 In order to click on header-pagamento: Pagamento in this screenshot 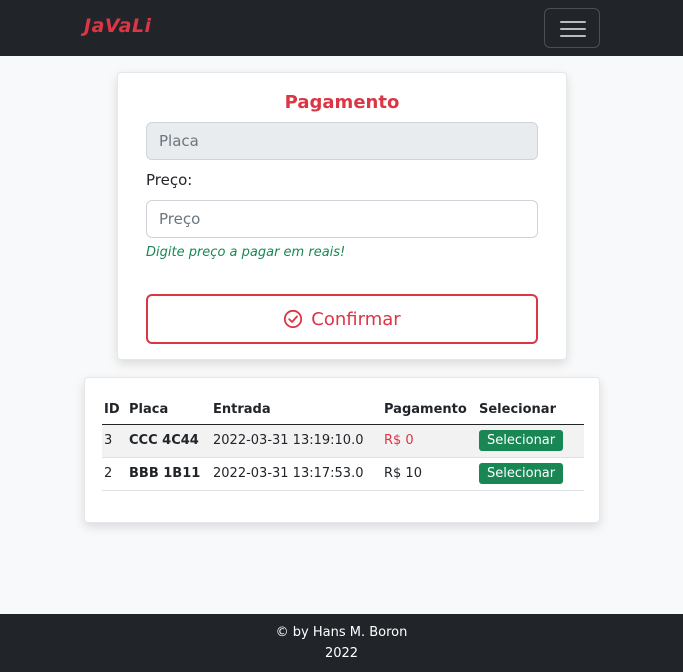, I will do `click(429, 410)`.